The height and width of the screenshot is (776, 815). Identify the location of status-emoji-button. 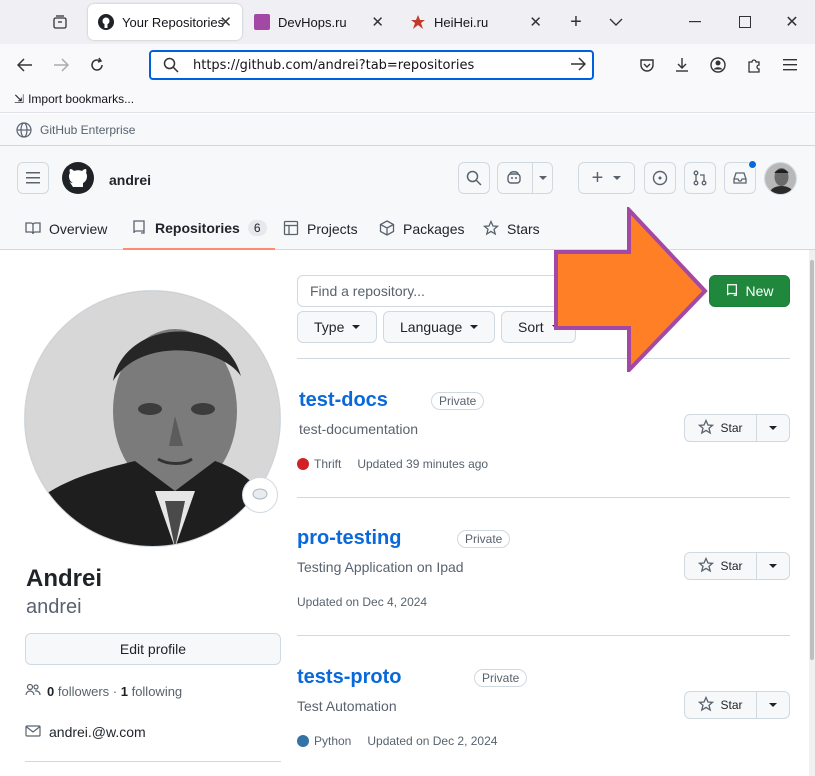
(260, 495).